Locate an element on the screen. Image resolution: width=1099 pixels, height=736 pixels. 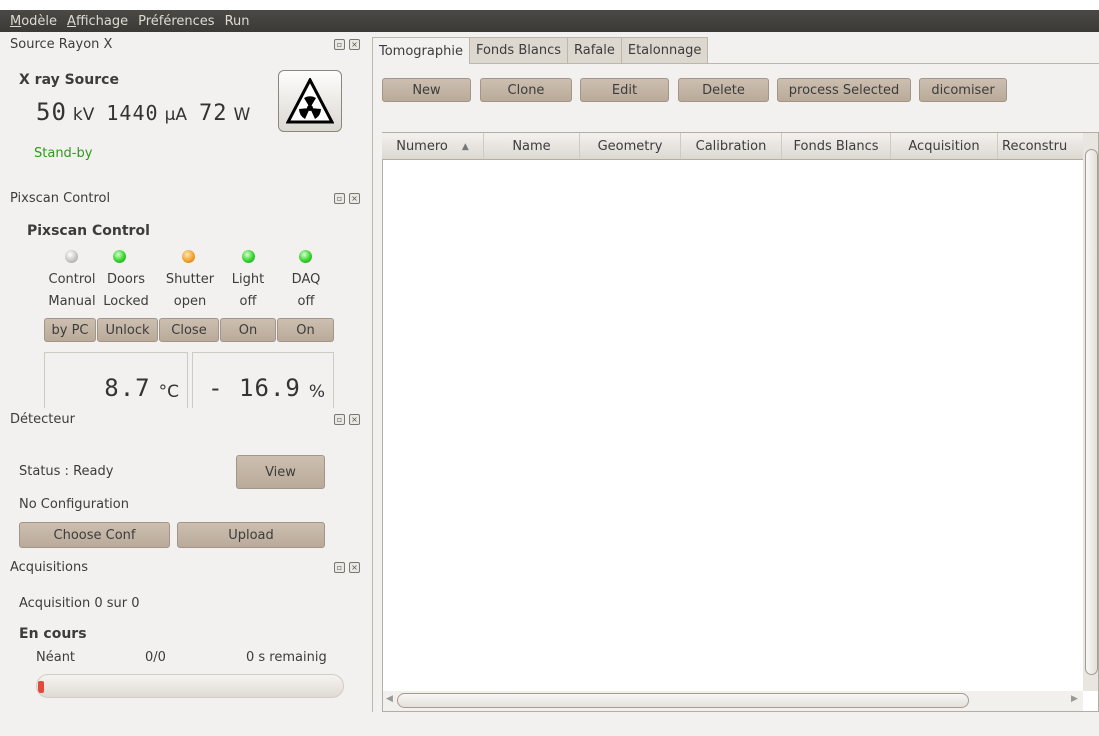
column-header-fonds-blancs: Fonds Blancs is located at coordinates (836, 146).